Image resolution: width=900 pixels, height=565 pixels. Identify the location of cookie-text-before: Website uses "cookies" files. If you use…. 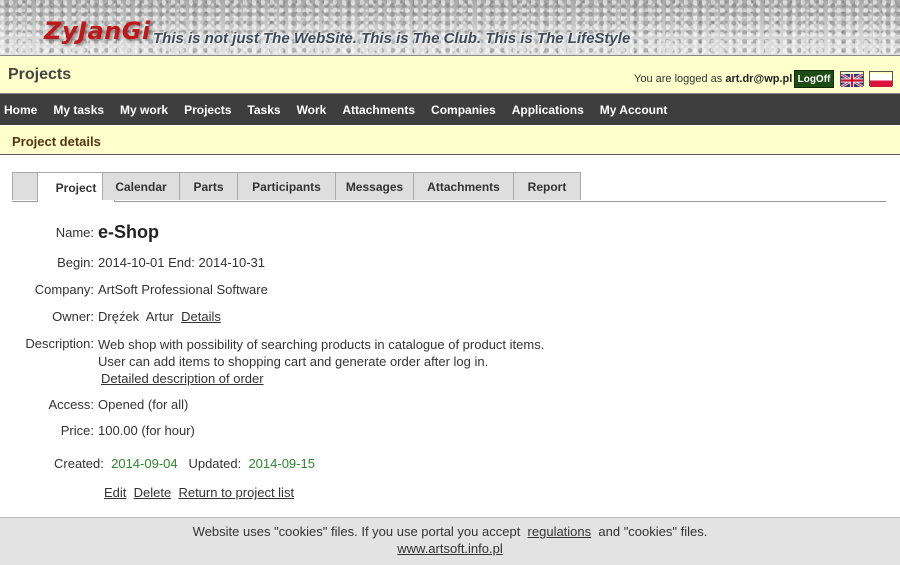
(356, 531).